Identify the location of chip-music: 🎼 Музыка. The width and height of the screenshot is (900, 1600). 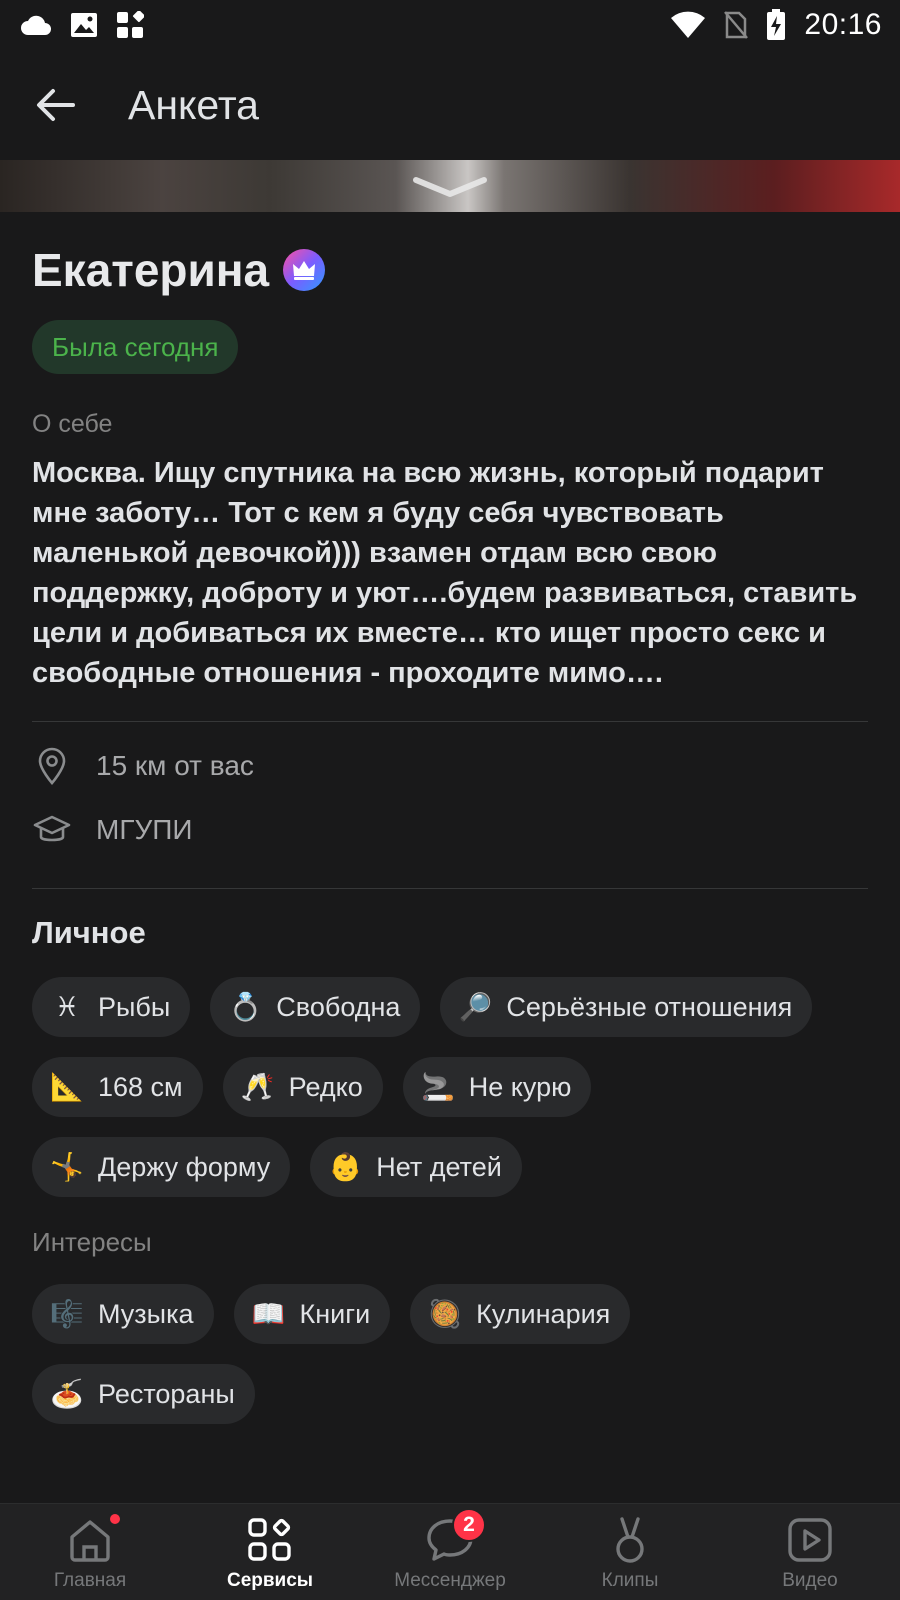
(123, 1314).